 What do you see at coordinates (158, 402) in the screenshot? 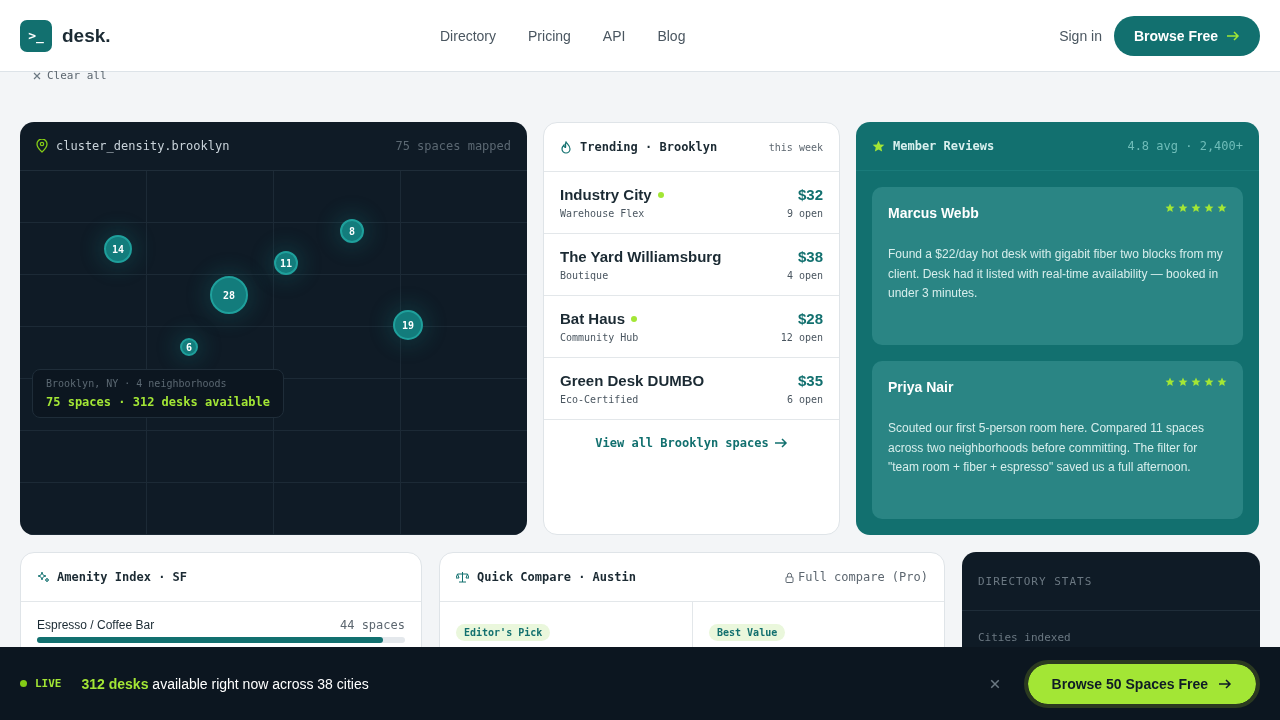
I see `summary-total: 75 spaces · 312 desks available` at bounding box center [158, 402].